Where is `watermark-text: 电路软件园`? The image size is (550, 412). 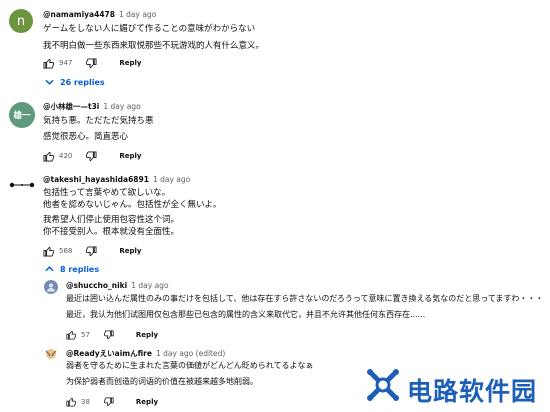 watermark-text: 电路软件园 is located at coordinates (472, 391).